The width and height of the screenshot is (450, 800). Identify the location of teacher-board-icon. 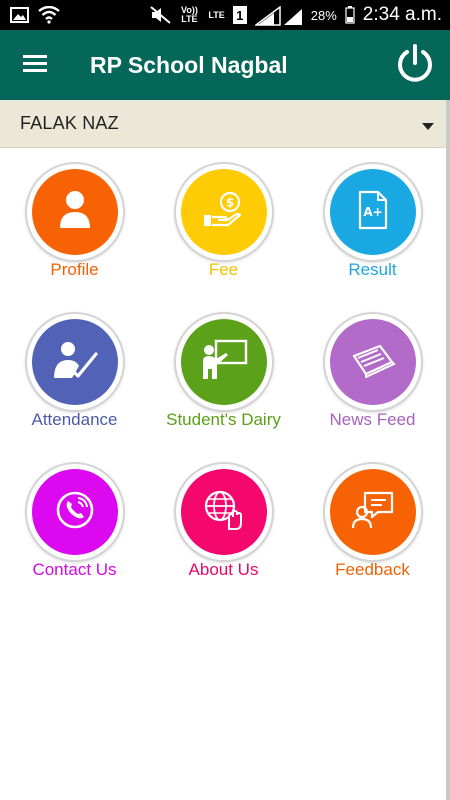
(224, 362).